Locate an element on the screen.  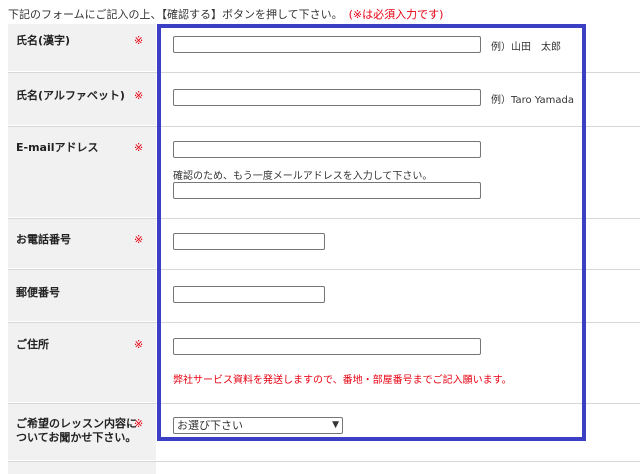
email-input is located at coordinates (327, 149).